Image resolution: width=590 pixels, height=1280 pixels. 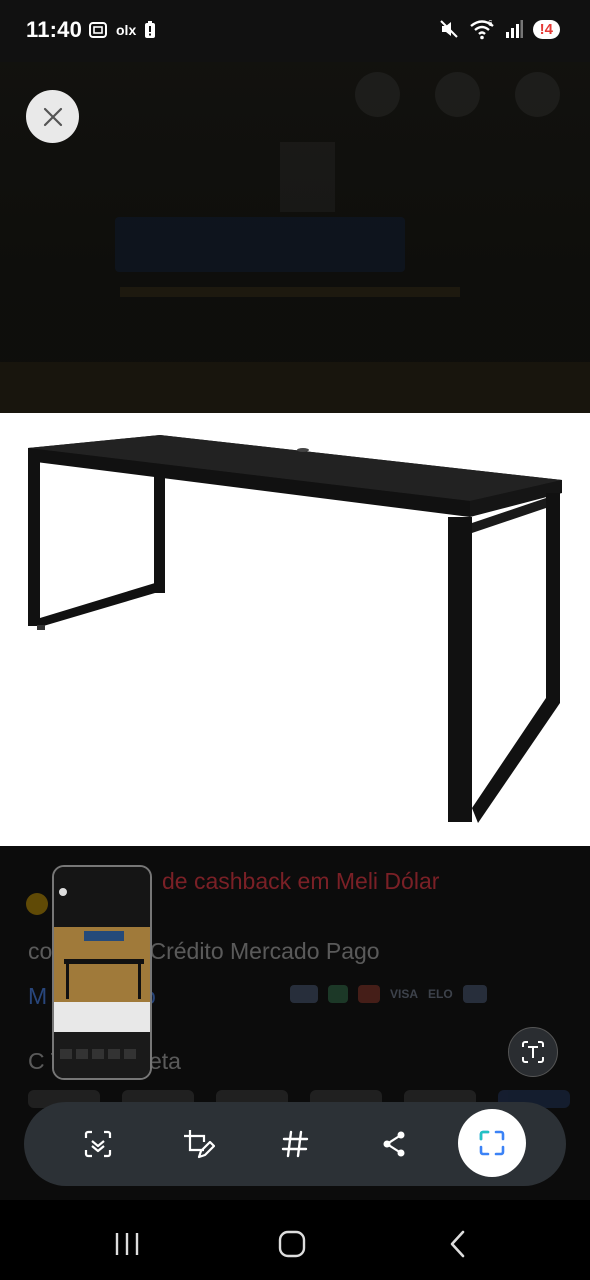 I want to click on capture-toolbar, so click(x=295, y=1144).